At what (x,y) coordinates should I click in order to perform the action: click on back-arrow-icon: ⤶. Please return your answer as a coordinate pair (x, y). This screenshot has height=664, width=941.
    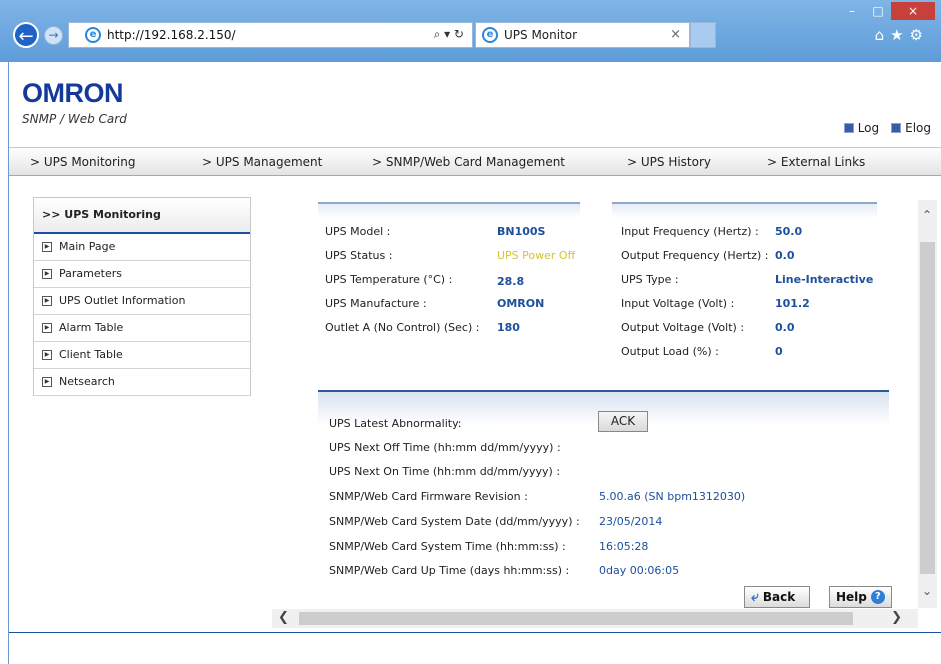
    Looking at the image, I should click on (755, 597).